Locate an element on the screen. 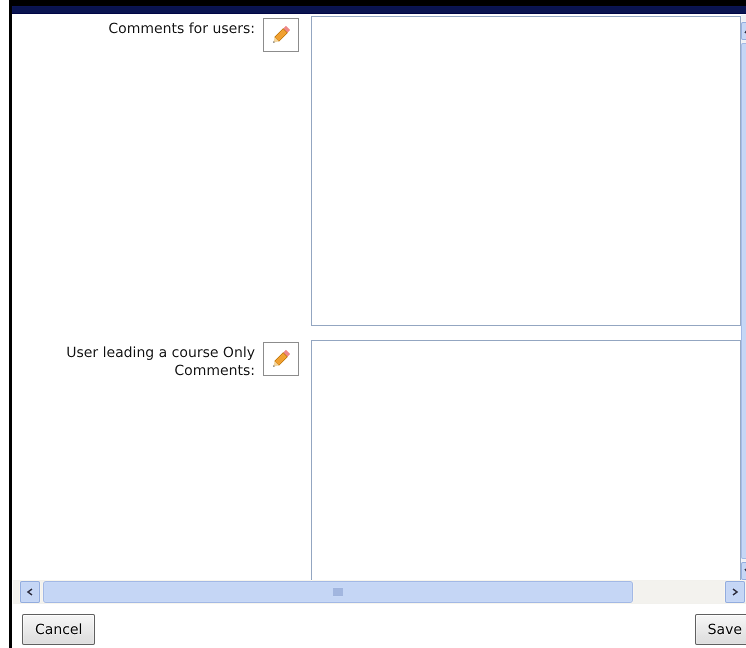  grip-icon is located at coordinates (338, 592).